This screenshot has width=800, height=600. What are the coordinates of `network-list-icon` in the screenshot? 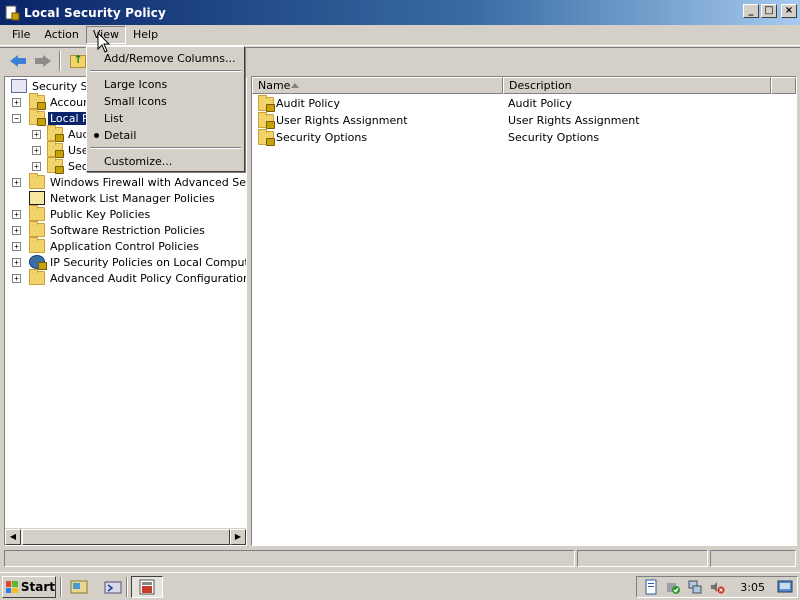 It's located at (37, 198).